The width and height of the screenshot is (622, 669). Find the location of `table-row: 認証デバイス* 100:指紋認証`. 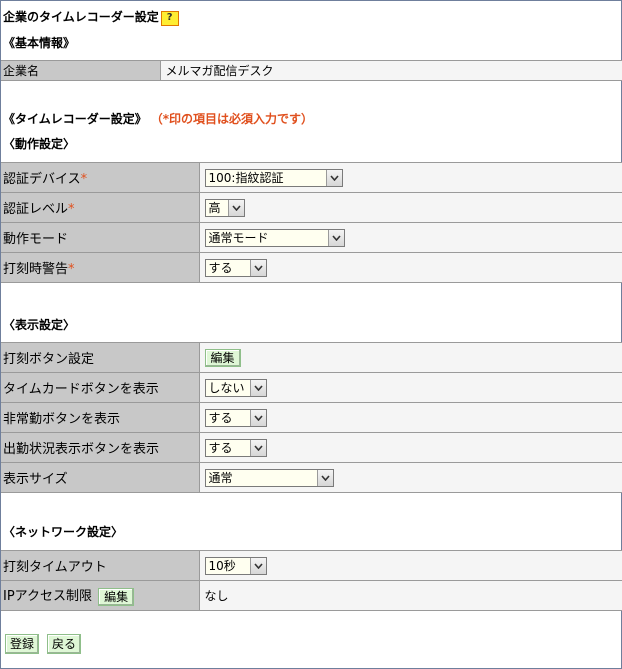

table-row: 認証デバイス* 100:指紋認証 is located at coordinates (311, 177).